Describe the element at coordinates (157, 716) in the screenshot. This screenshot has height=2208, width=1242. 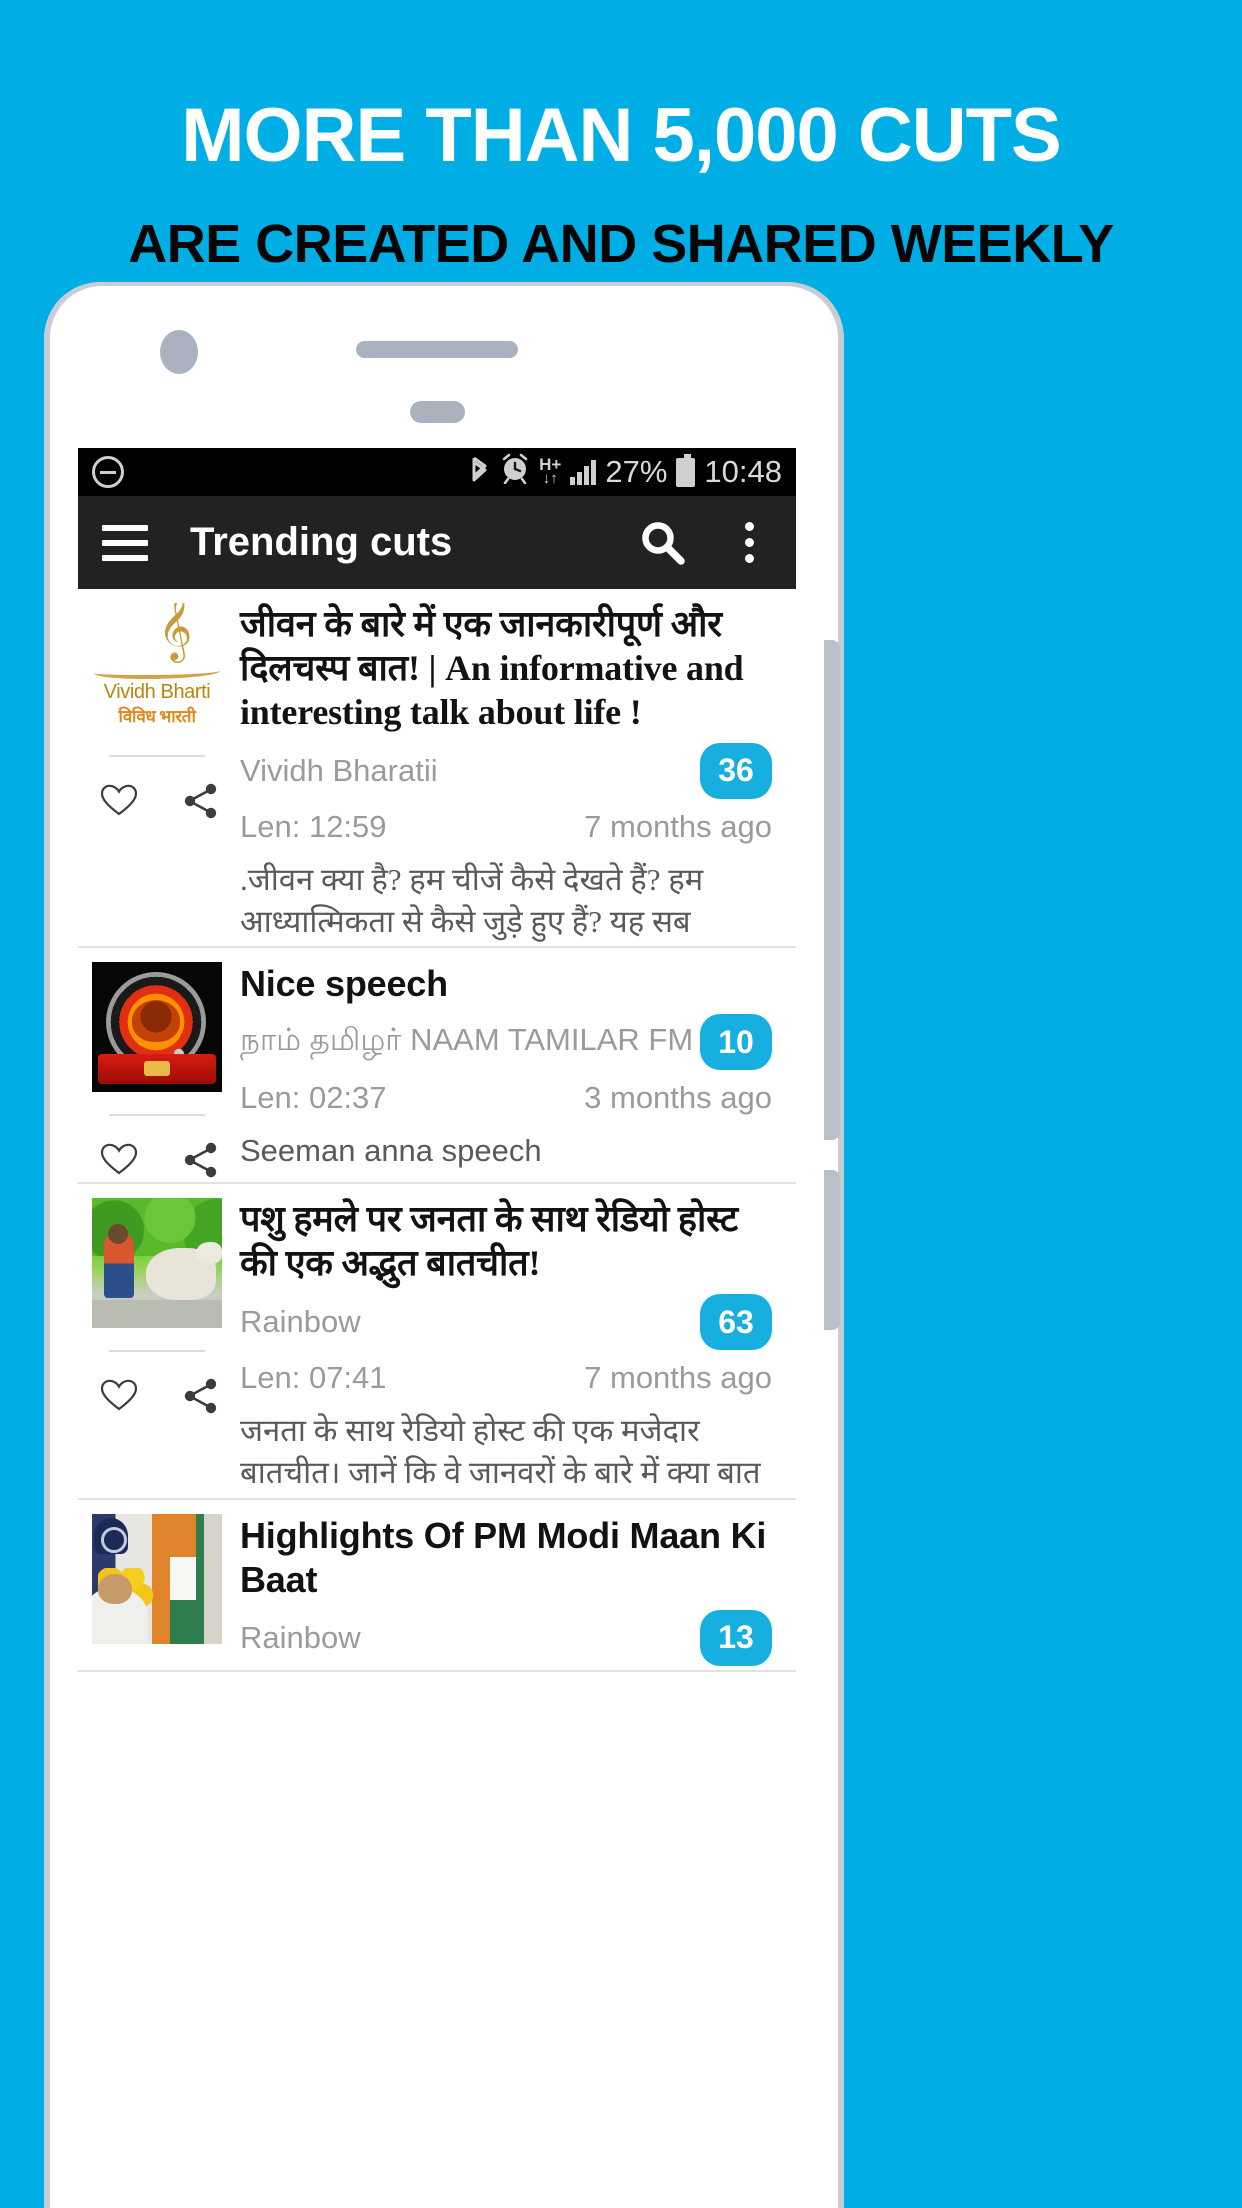
I see `thumbnail-label-hi: विविध भारती` at that location.